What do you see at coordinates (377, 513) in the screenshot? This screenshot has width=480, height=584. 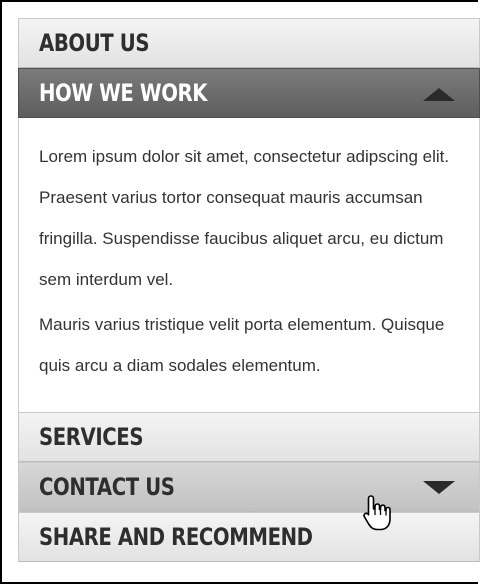 I see `hand-pointer-icon` at bounding box center [377, 513].